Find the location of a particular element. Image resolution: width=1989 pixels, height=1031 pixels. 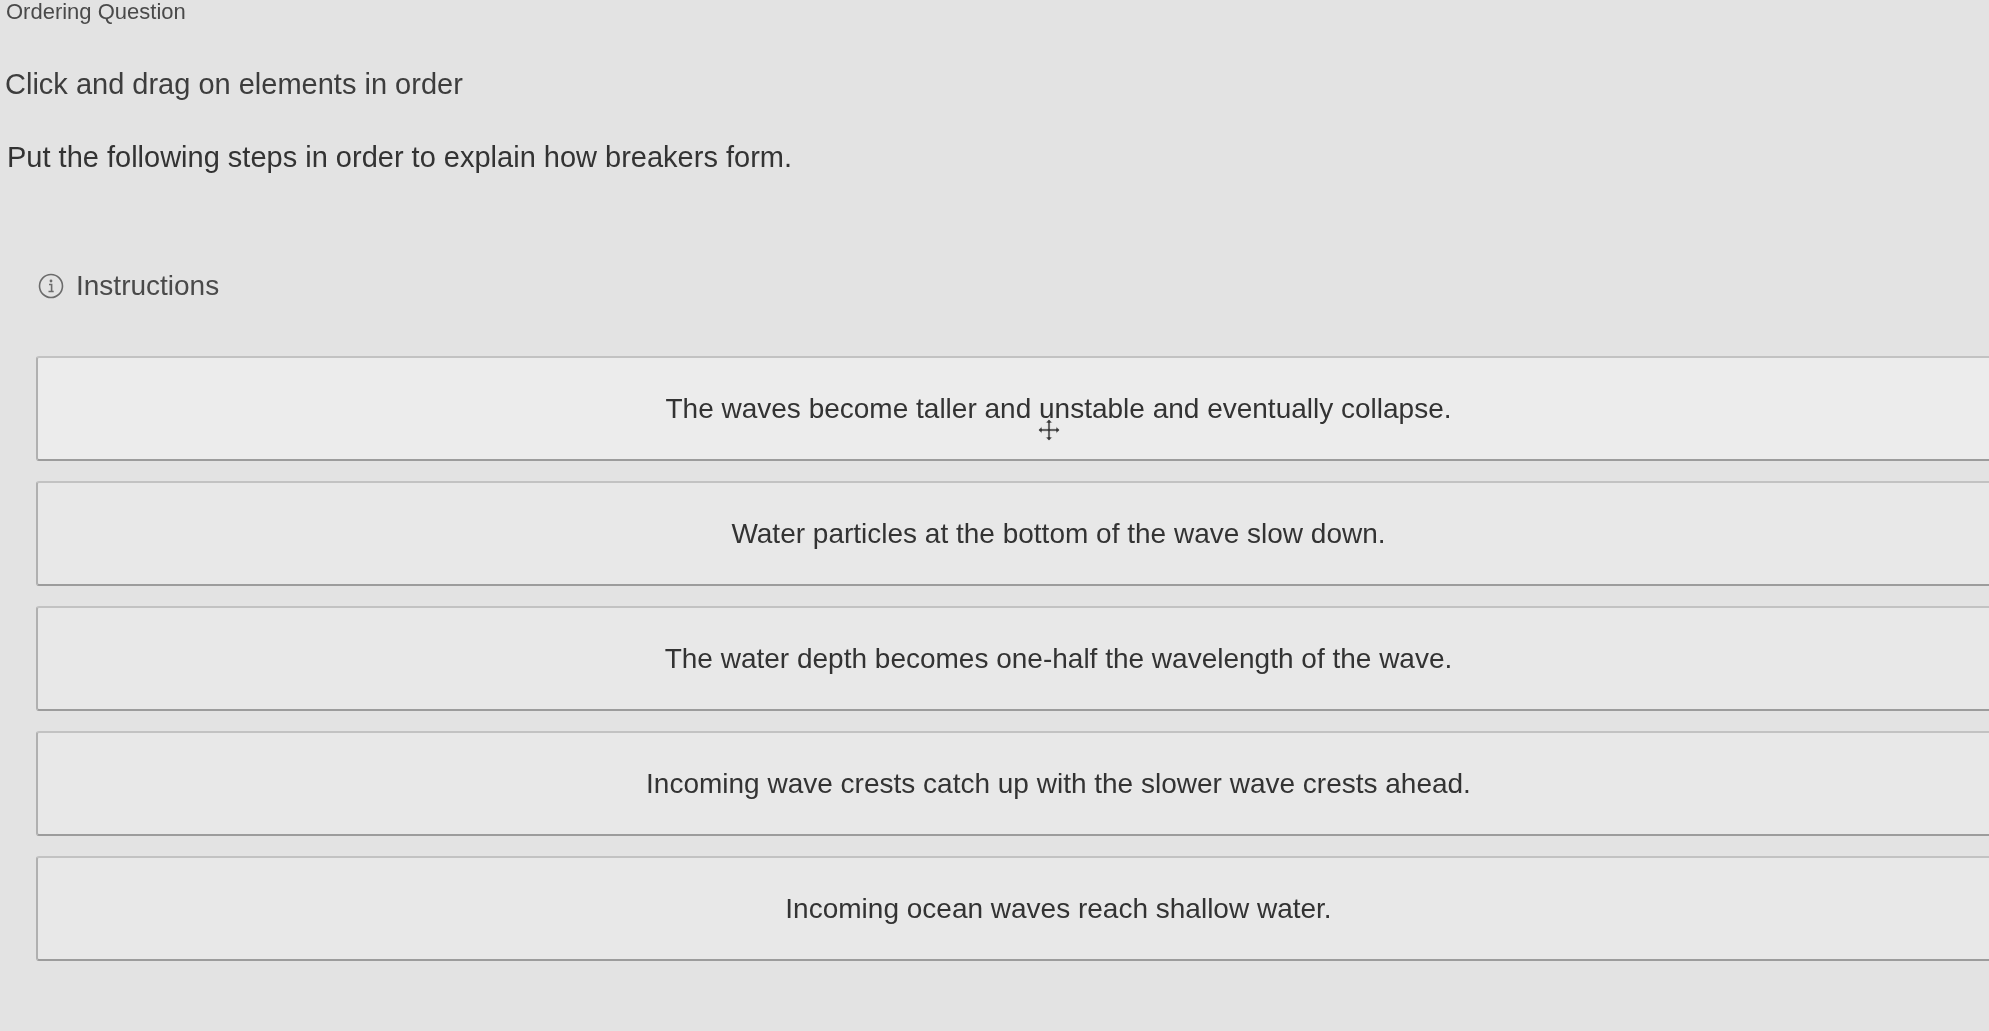

info-icon is located at coordinates (51, 286).